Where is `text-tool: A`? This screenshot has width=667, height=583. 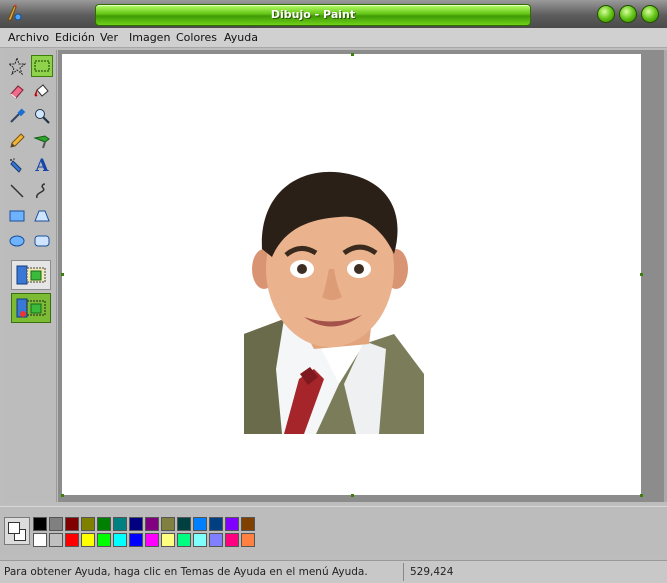 text-tool: A is located at coordinates (42, 166).